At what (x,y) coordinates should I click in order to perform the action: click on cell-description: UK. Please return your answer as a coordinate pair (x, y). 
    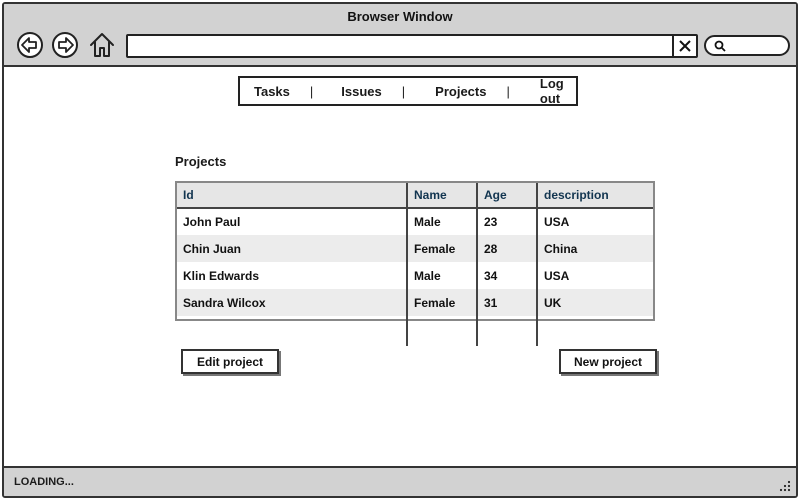
    Looking at the image, I should click on (595, 302).